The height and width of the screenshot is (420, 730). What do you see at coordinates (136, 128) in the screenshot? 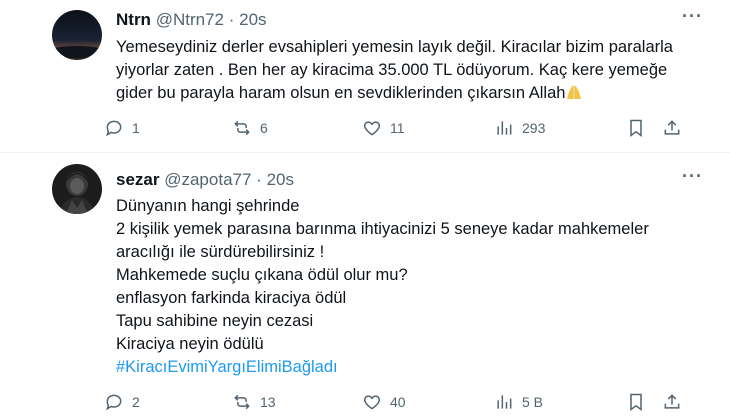
I see `reply-count: 1` at bounding box center [136, 128].